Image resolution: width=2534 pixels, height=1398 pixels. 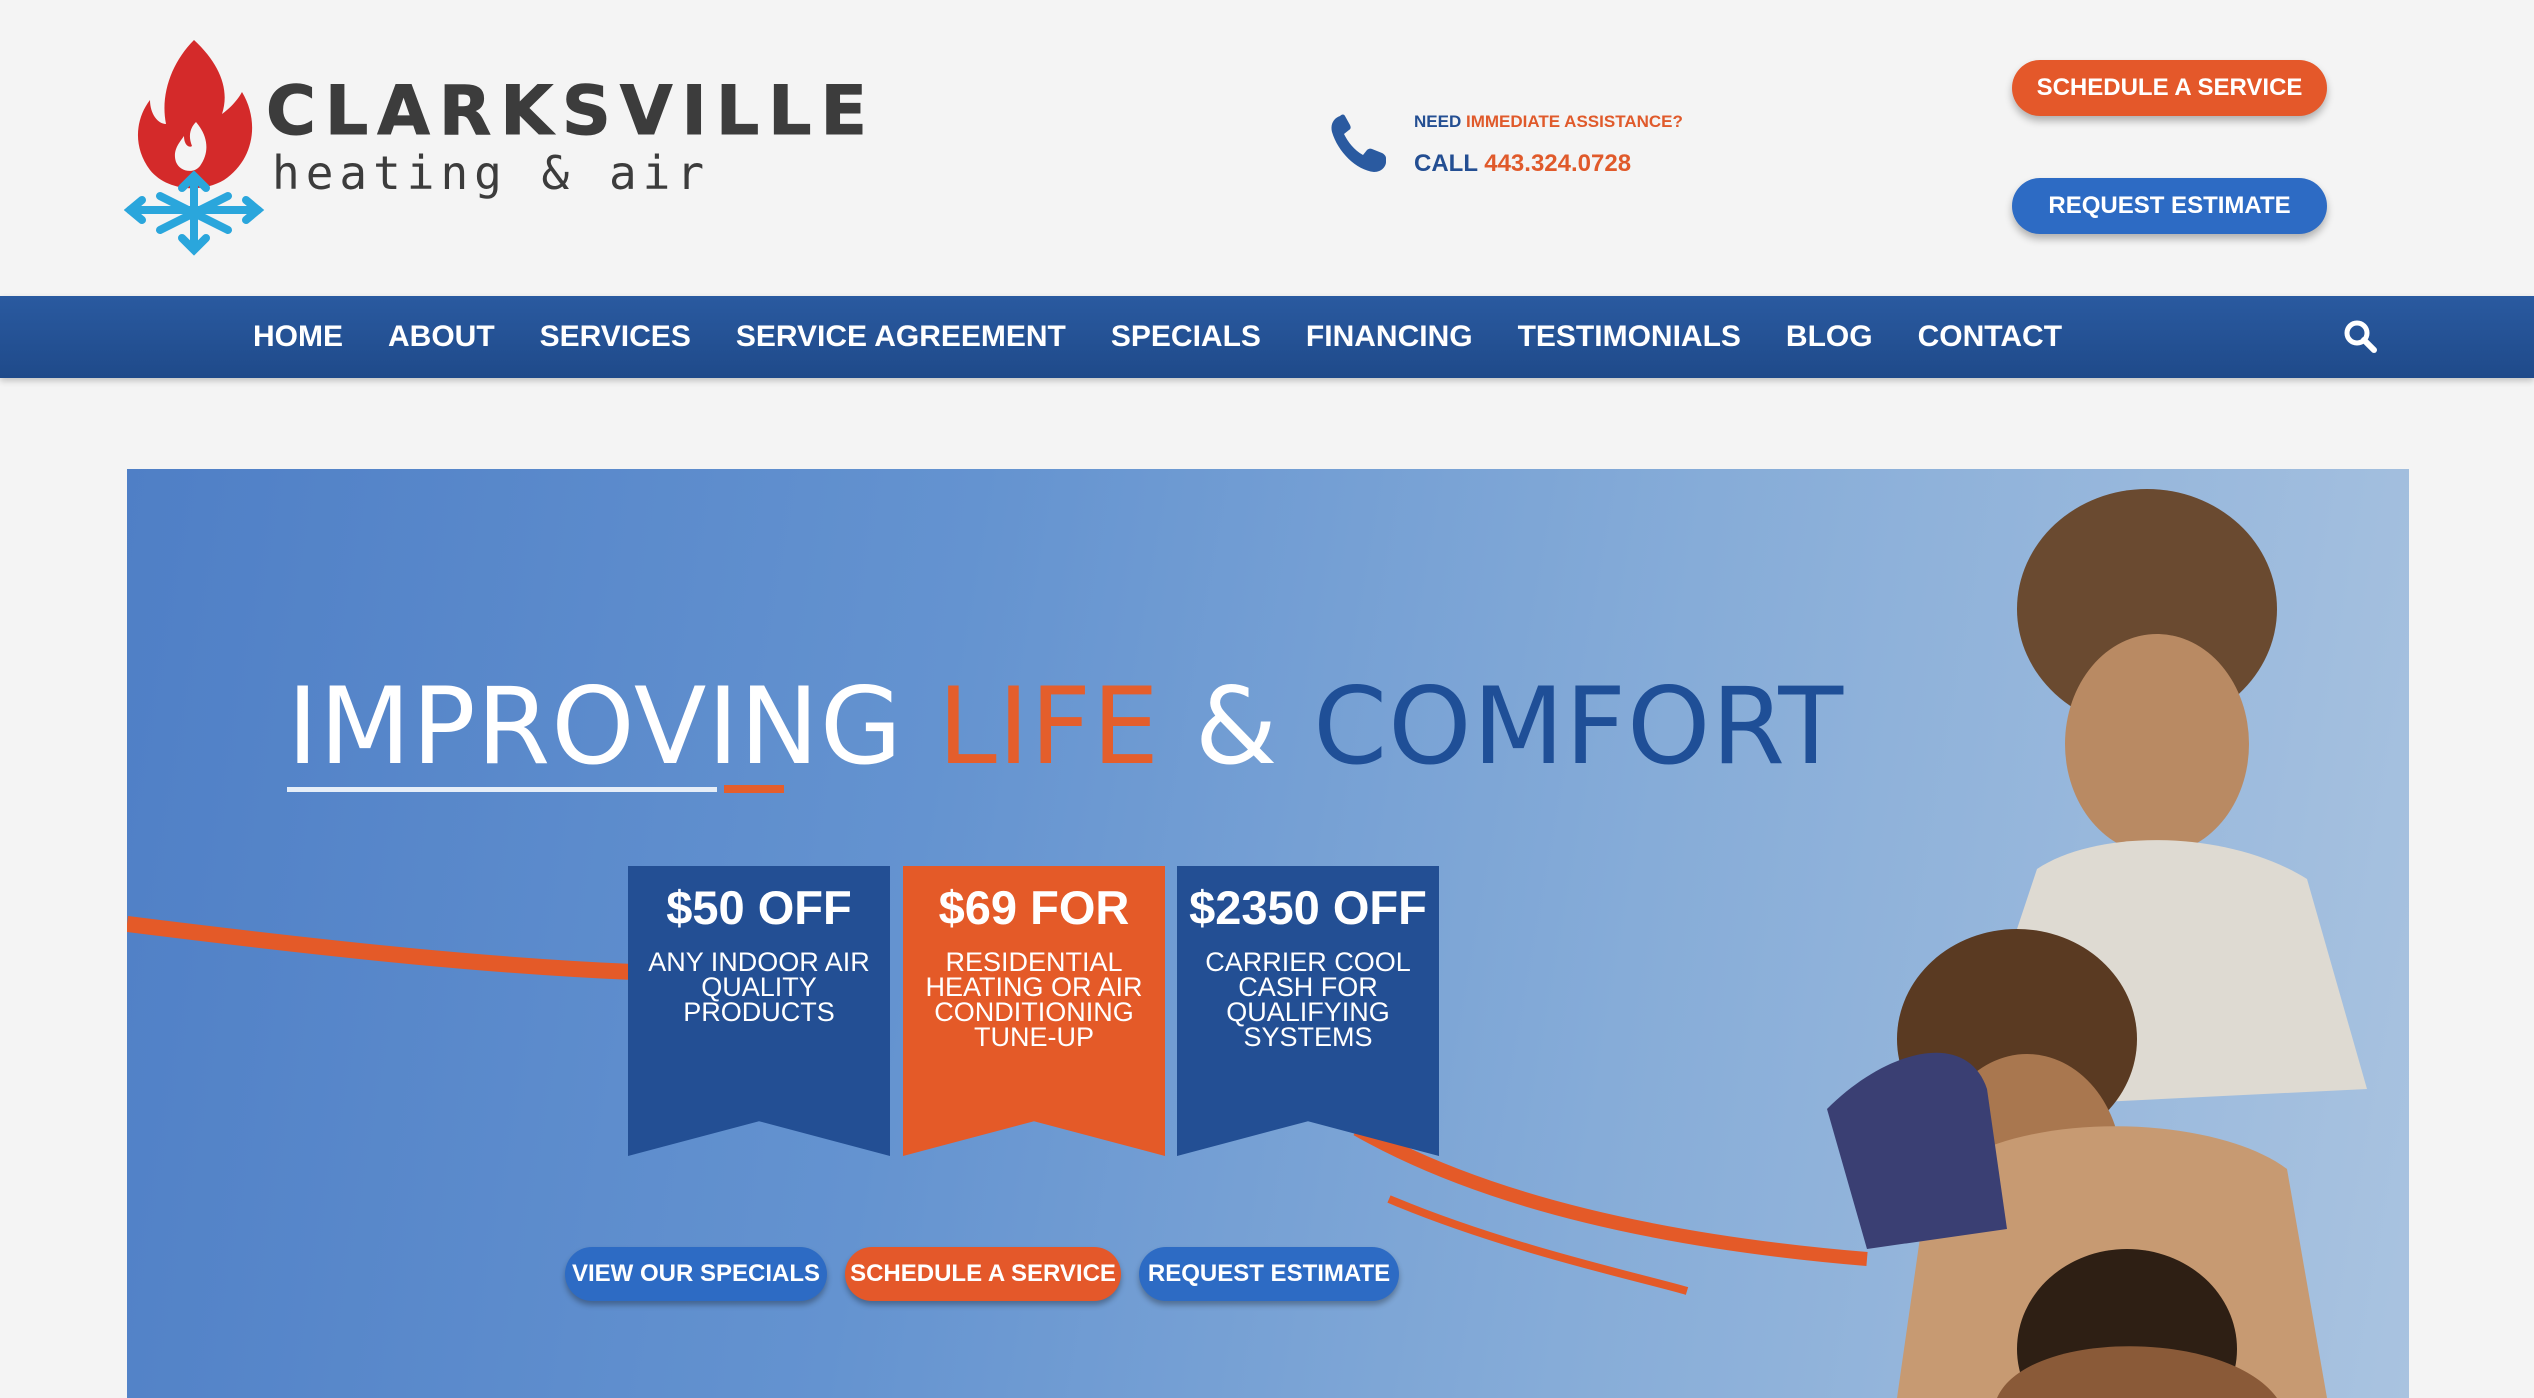 I want to click on nav-item-contact: CONTACT, so click(x=1990, y=337).